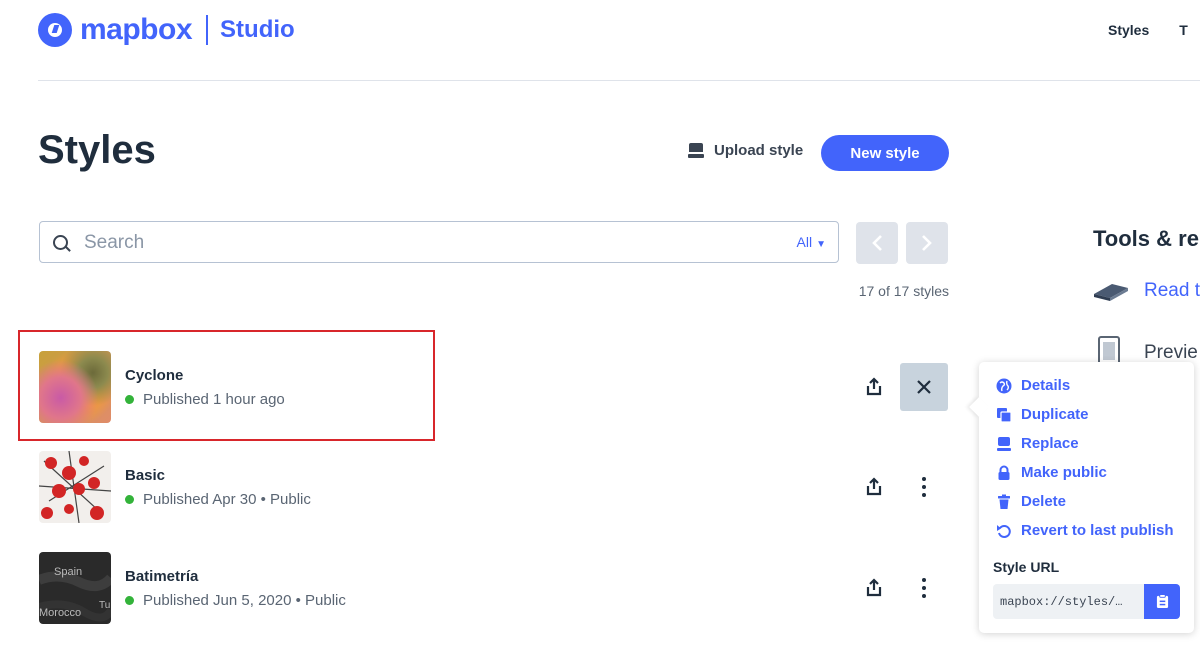 The image size is (1200, 646). What do you see at coordinates (1128, 30) in the screenshot?
I see `nav-styles: Styles` at bounding box center [1128, 30].